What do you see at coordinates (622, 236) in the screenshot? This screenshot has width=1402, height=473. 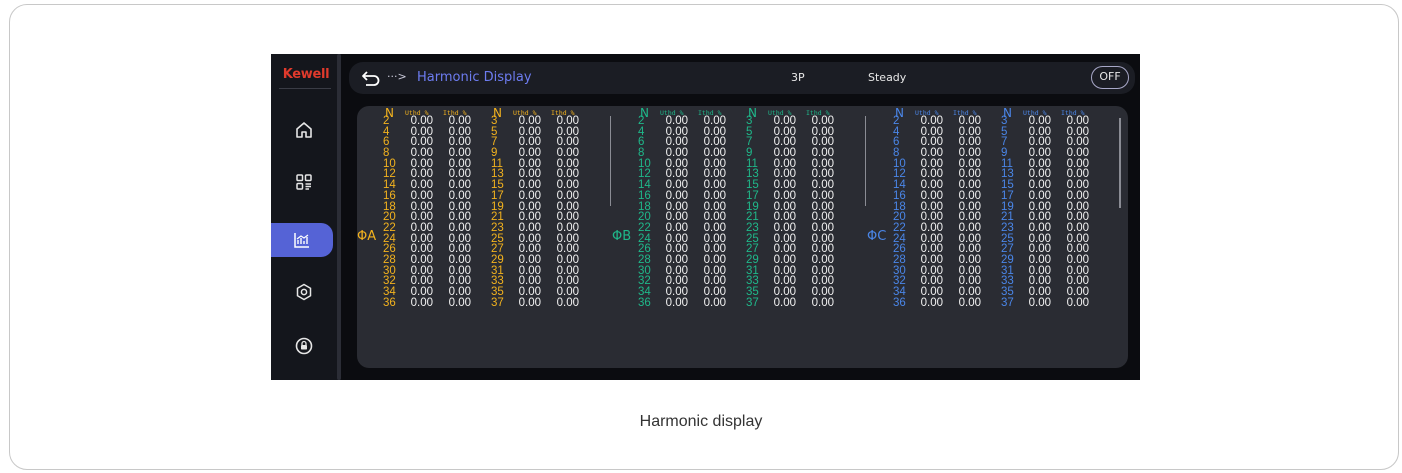 I see `phase-label: ΦB` at bounding box center [622, 236].